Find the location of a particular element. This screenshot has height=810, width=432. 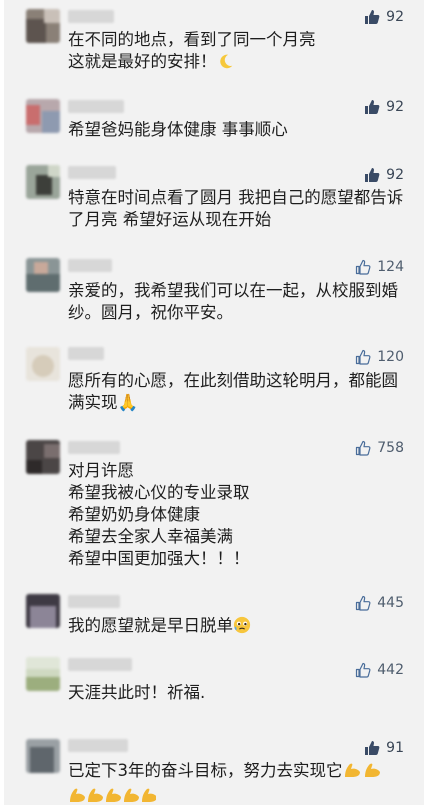

like-button: 91 is located at coordinates (384, 748).